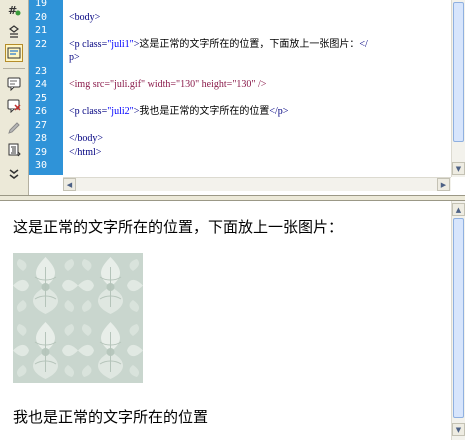  Describe the element at coordinates (249, 44) in the screenshot. I see `code-token: 这是正常的文字所在的位置，下面放上一张图片：` at that location.